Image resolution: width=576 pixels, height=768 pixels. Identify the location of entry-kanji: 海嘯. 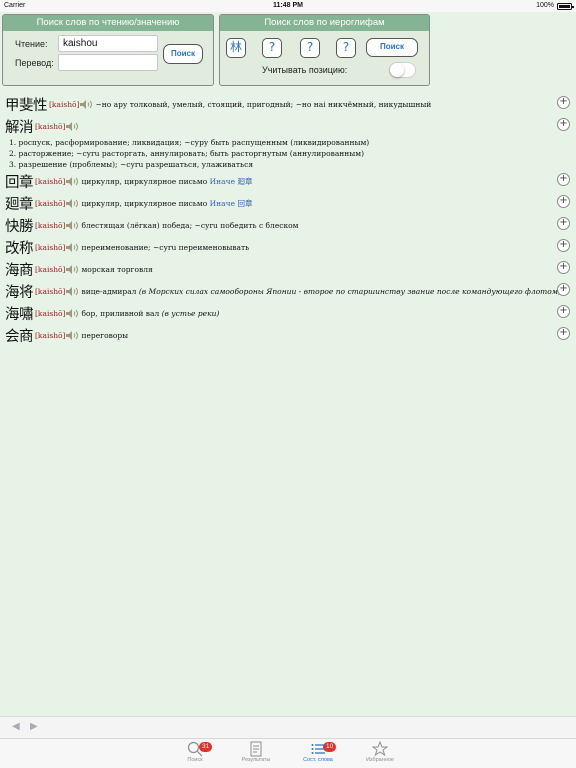
(19, 314).